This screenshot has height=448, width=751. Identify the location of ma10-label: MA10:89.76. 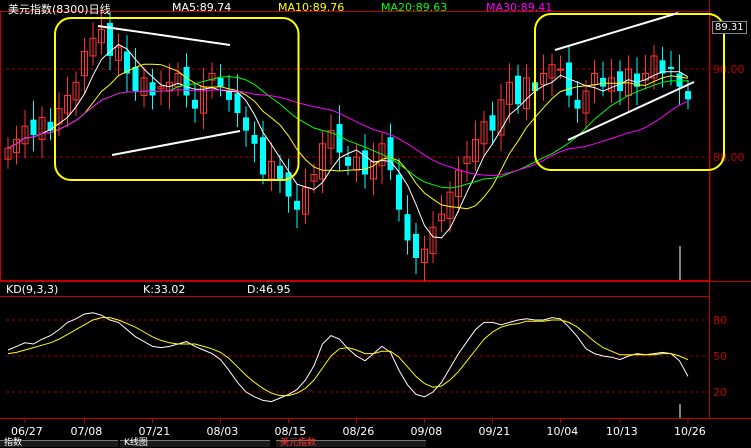
(311, 7).